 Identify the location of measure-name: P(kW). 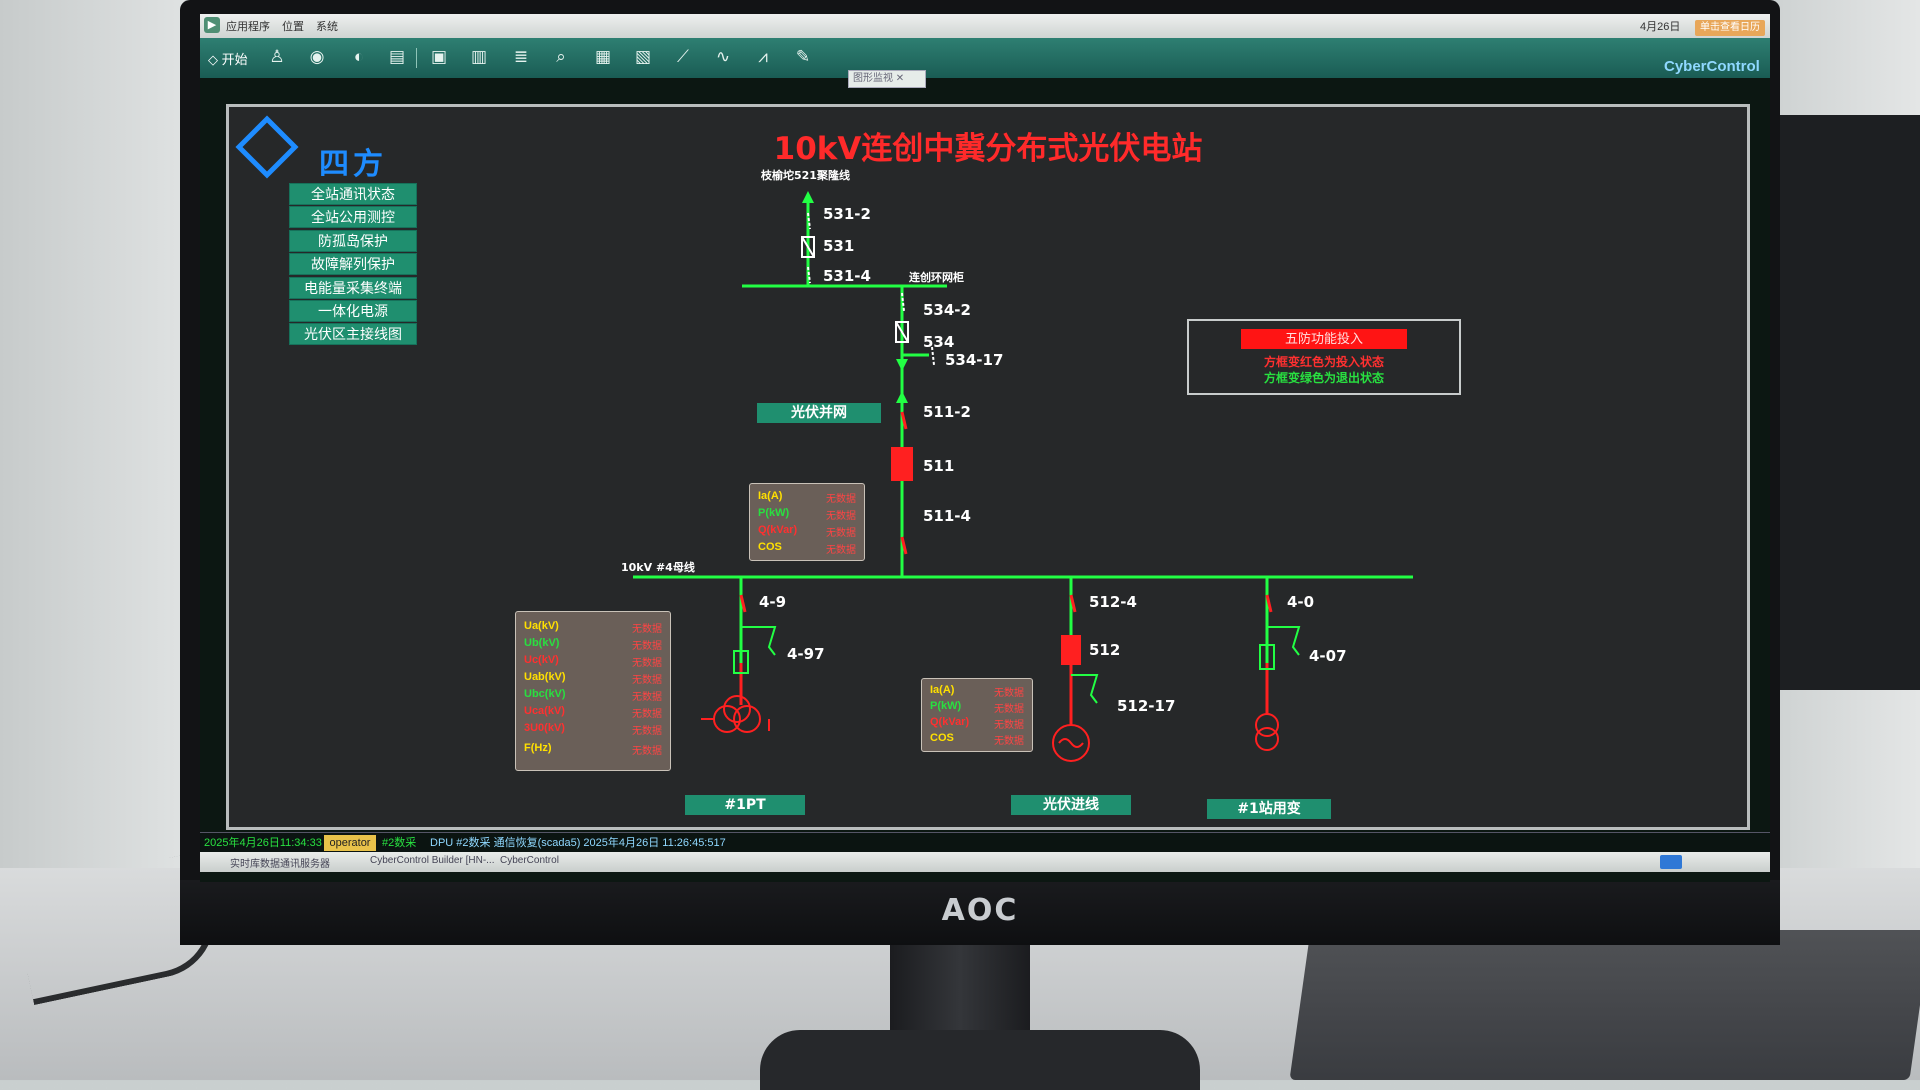
(946, 706).